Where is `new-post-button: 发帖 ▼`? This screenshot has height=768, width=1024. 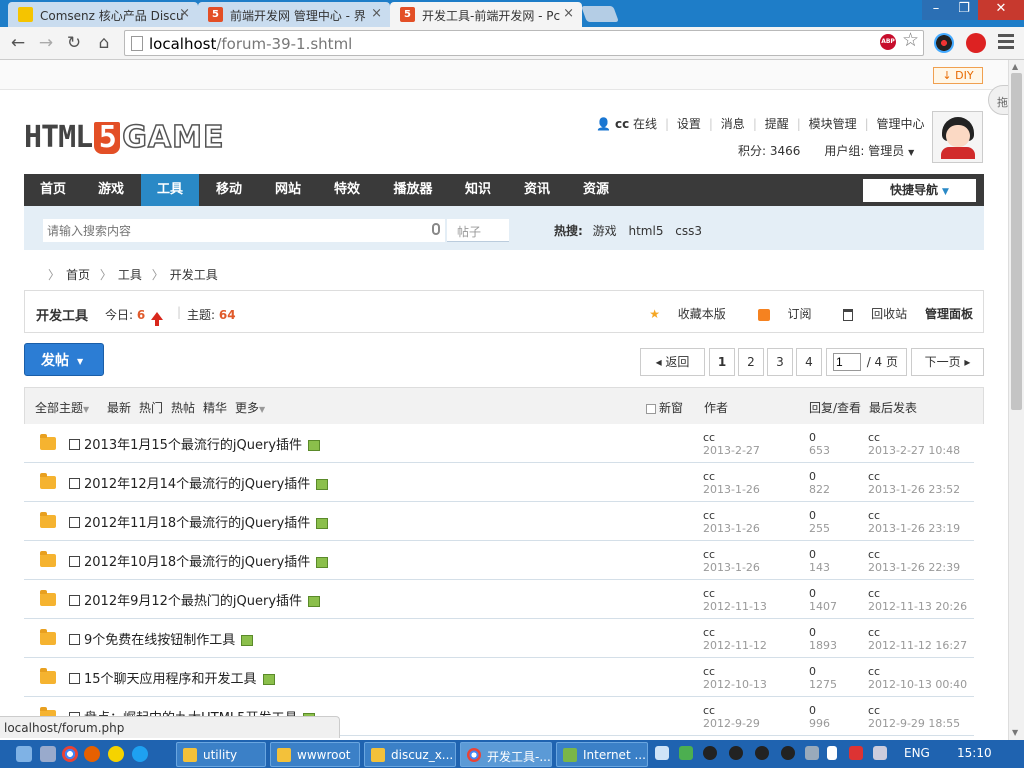
new-post-button: 发帖 ▼ is located at coordinates (64, 359).